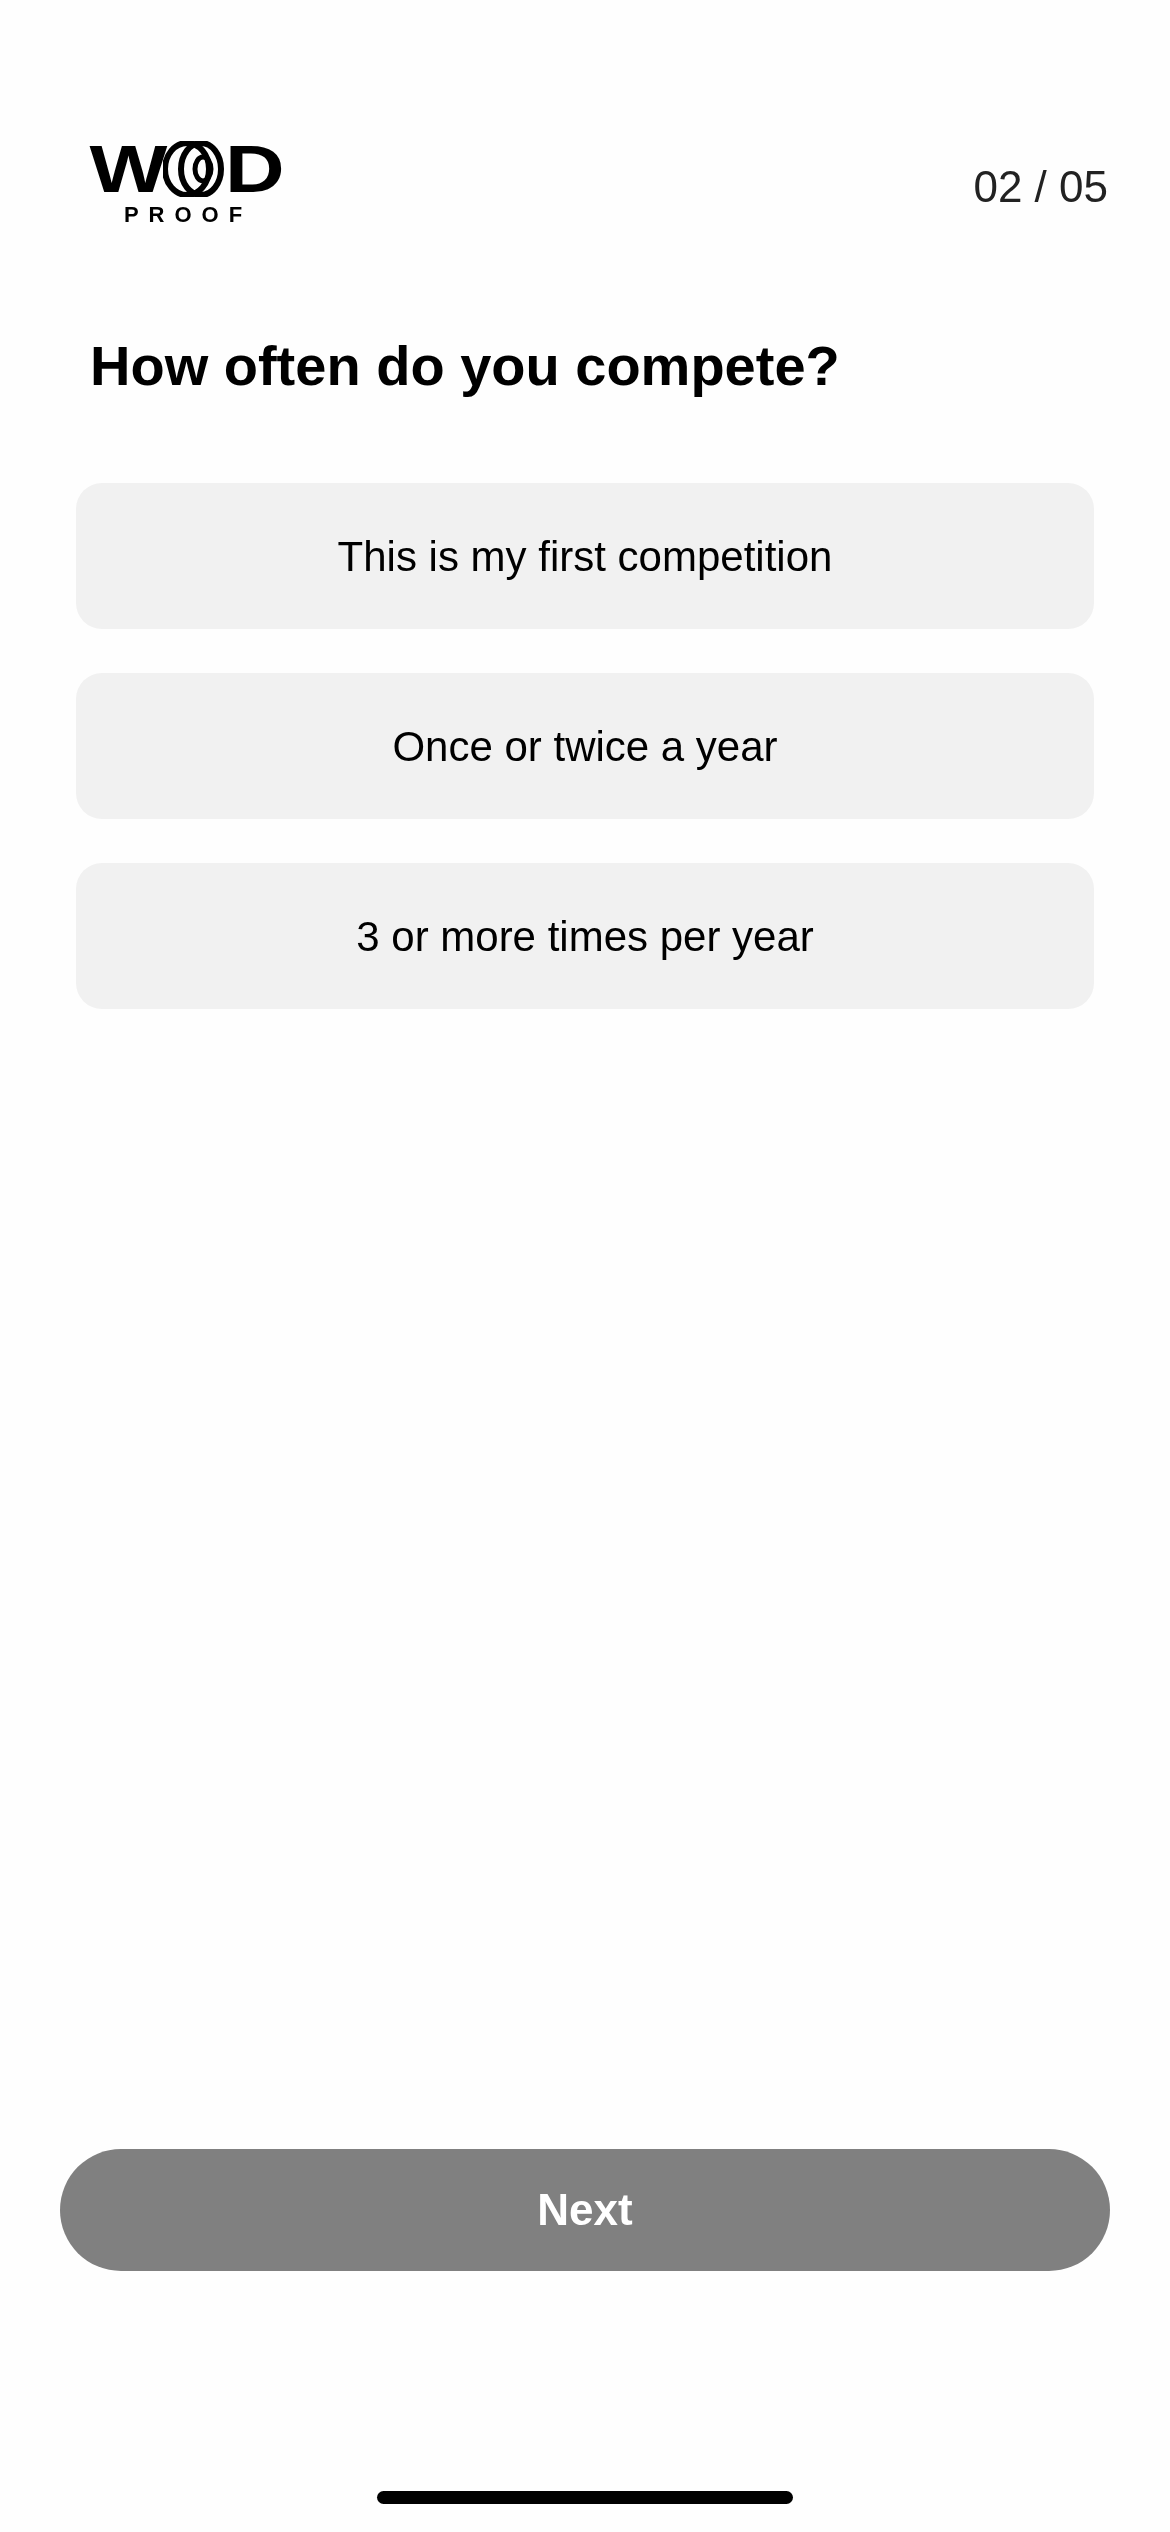  I want to click on question-title: How often do you compete?, so click(465, 366).